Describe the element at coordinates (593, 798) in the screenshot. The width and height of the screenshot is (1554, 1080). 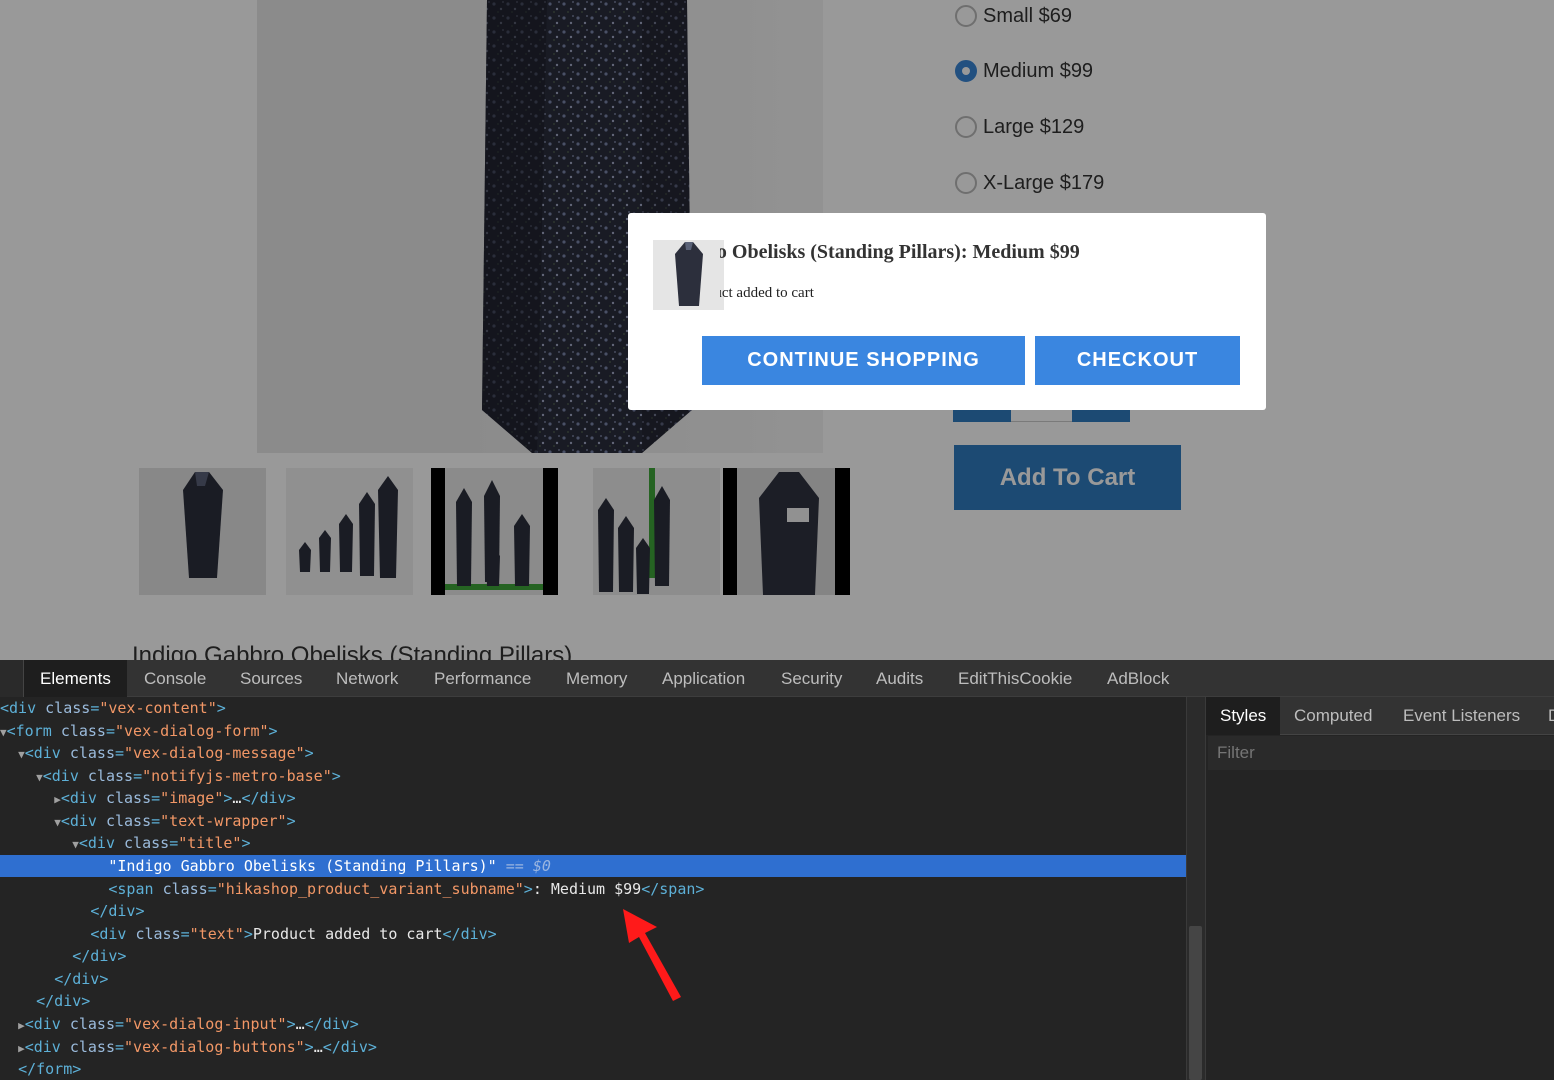
I see `dom-node: ▶<div class="image">…</div>` at that location.